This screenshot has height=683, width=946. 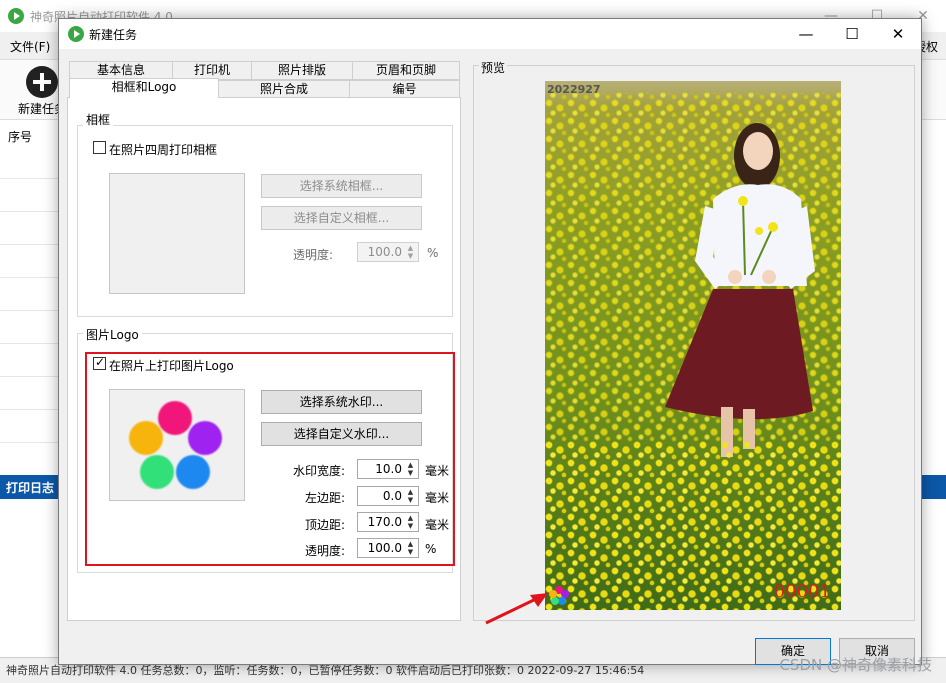 I want to click on top-margin-unit: 毫米, so click(x=437, y=525).